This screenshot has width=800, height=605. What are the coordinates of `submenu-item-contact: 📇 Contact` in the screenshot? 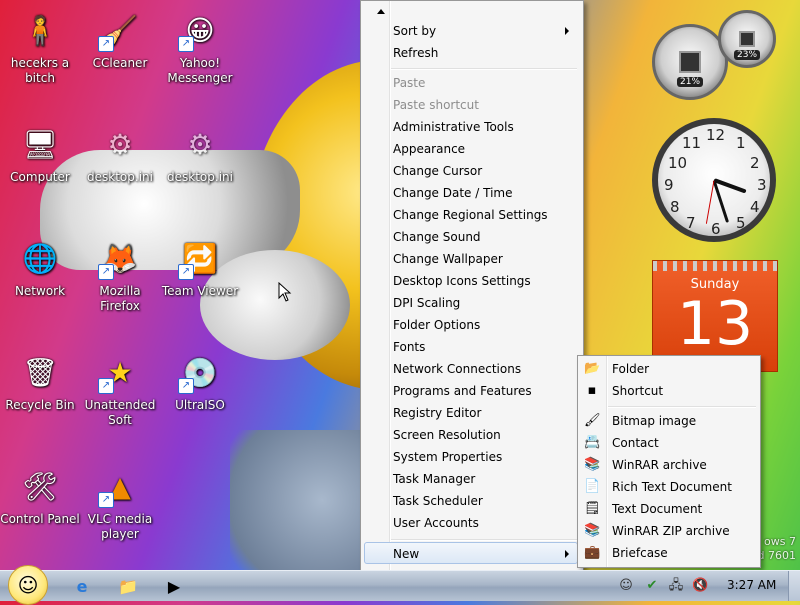 It's located at (669, 443).